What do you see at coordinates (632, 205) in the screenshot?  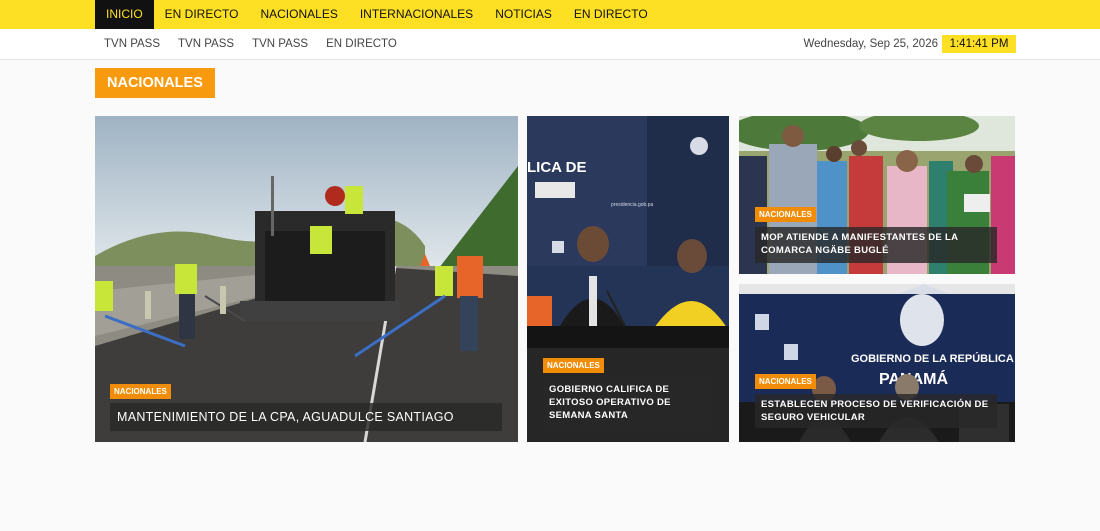 I see `photo-url-text: presidencia.gob.pa` at bounding box center [632, 205].